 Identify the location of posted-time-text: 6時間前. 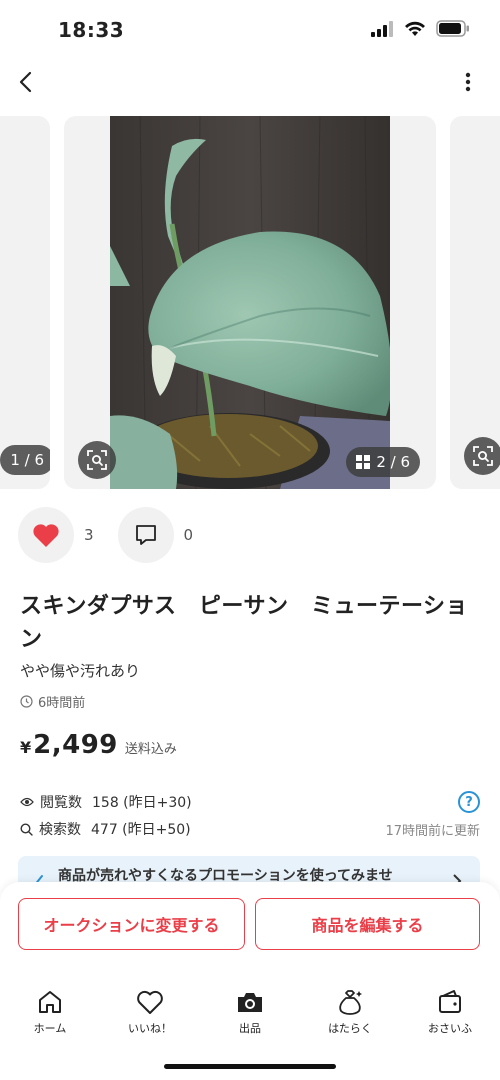
(62, 703).